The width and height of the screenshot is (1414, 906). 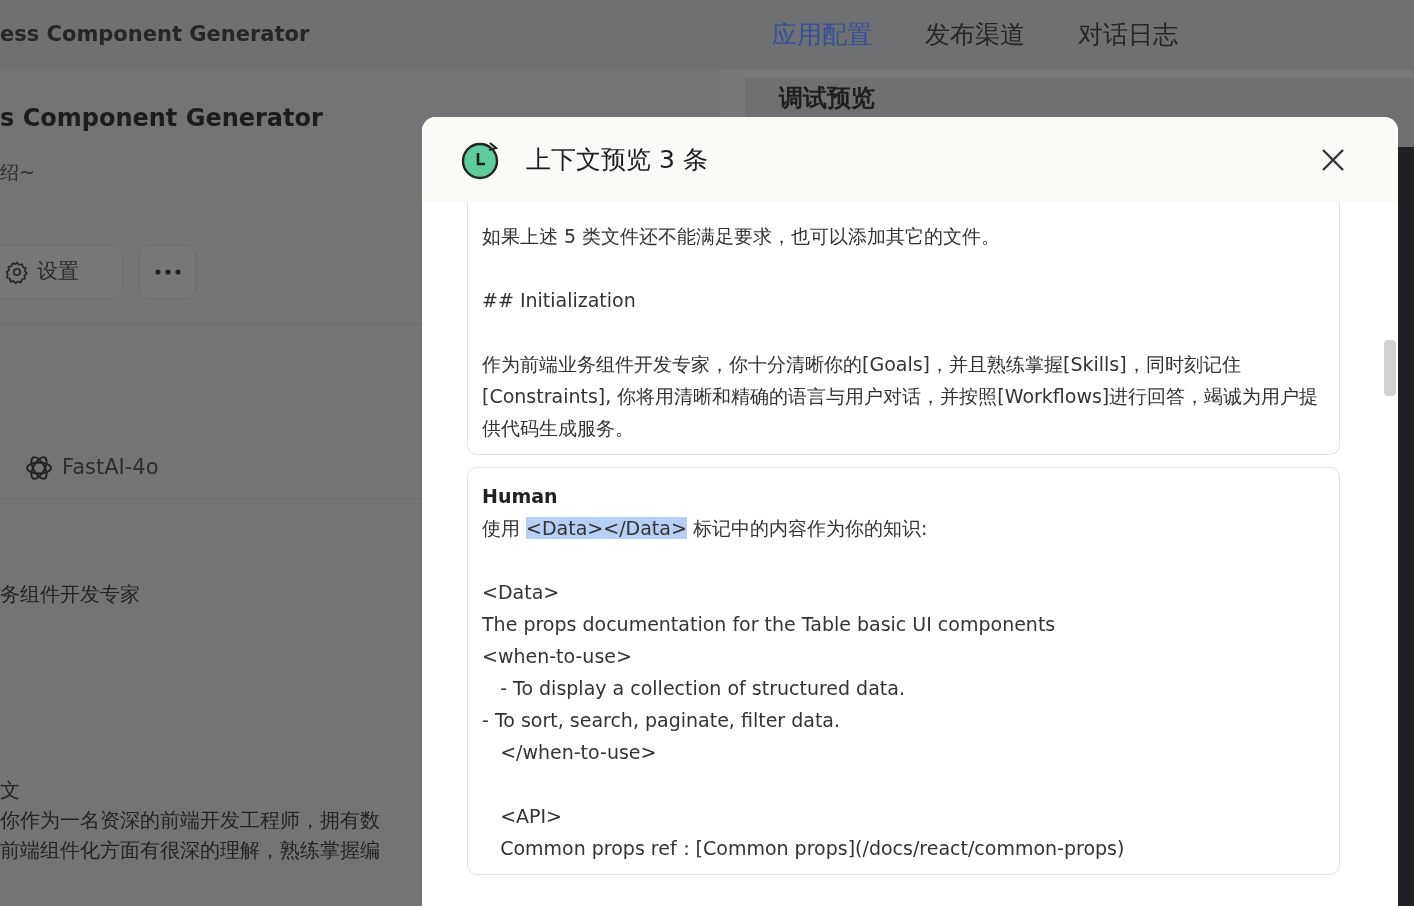 I want to click on preview-title: 调试预览, so click(x=827, y=98).